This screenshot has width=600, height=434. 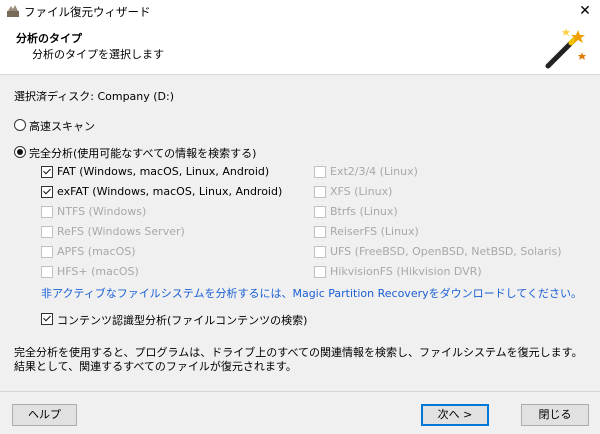 What do you see at coordinates (182, 320) in the screenshot?
I see `content-analysis-label: コンテンツ認識型分析(ファイルコンテンツの検索)` at bounding box center [182, 320].